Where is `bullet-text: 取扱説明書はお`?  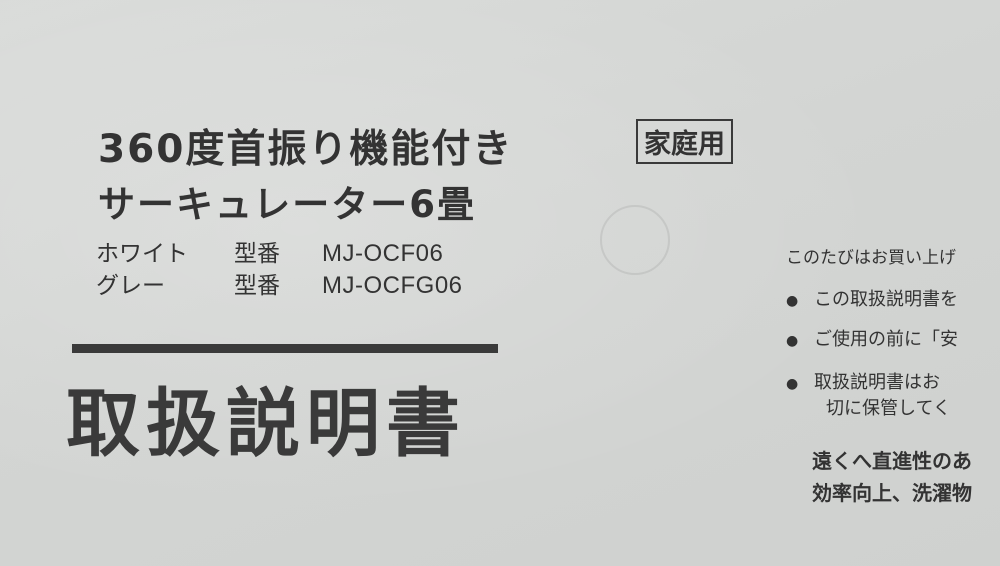 bullet-text: 取扱説明書はお is located at coordinates (877, 382).